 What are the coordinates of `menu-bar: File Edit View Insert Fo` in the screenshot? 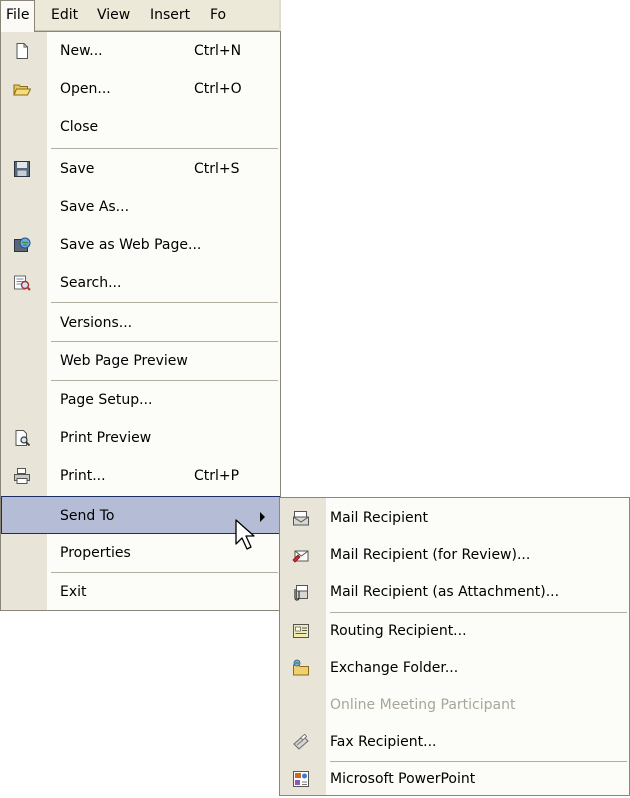 It's located at (140, 16).